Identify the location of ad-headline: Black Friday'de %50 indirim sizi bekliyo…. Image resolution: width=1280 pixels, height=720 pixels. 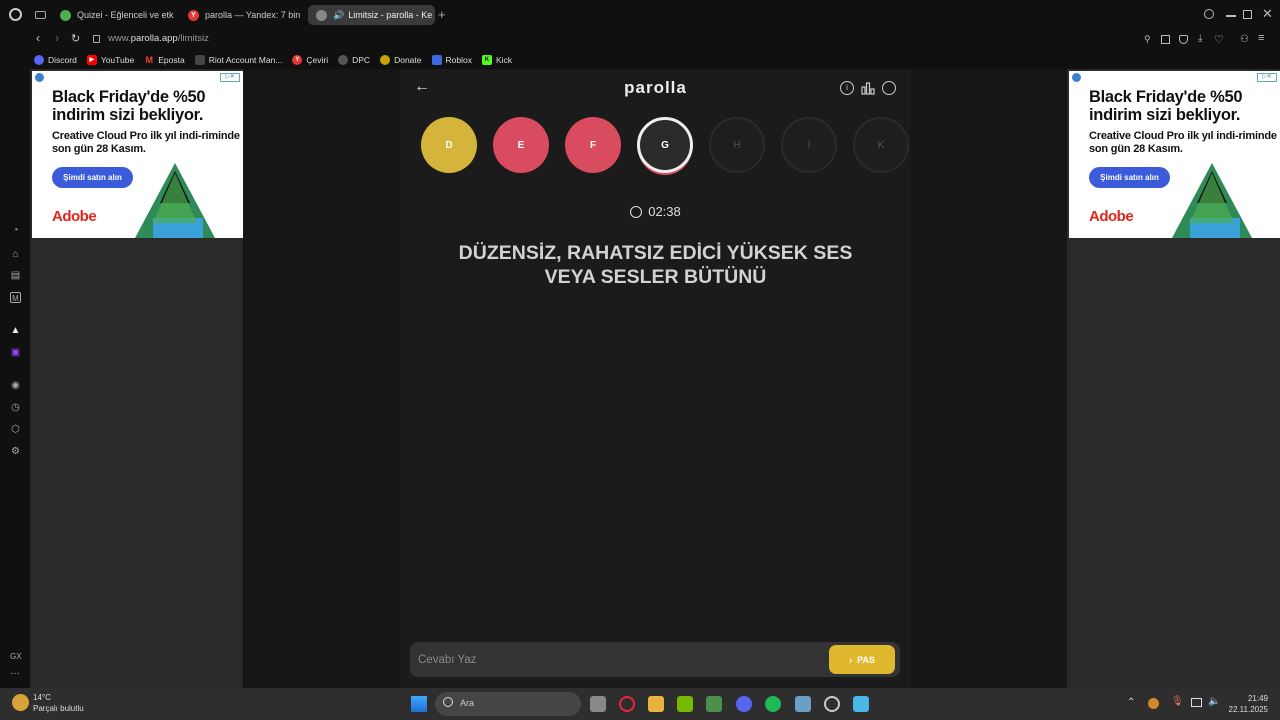
(129, 106).